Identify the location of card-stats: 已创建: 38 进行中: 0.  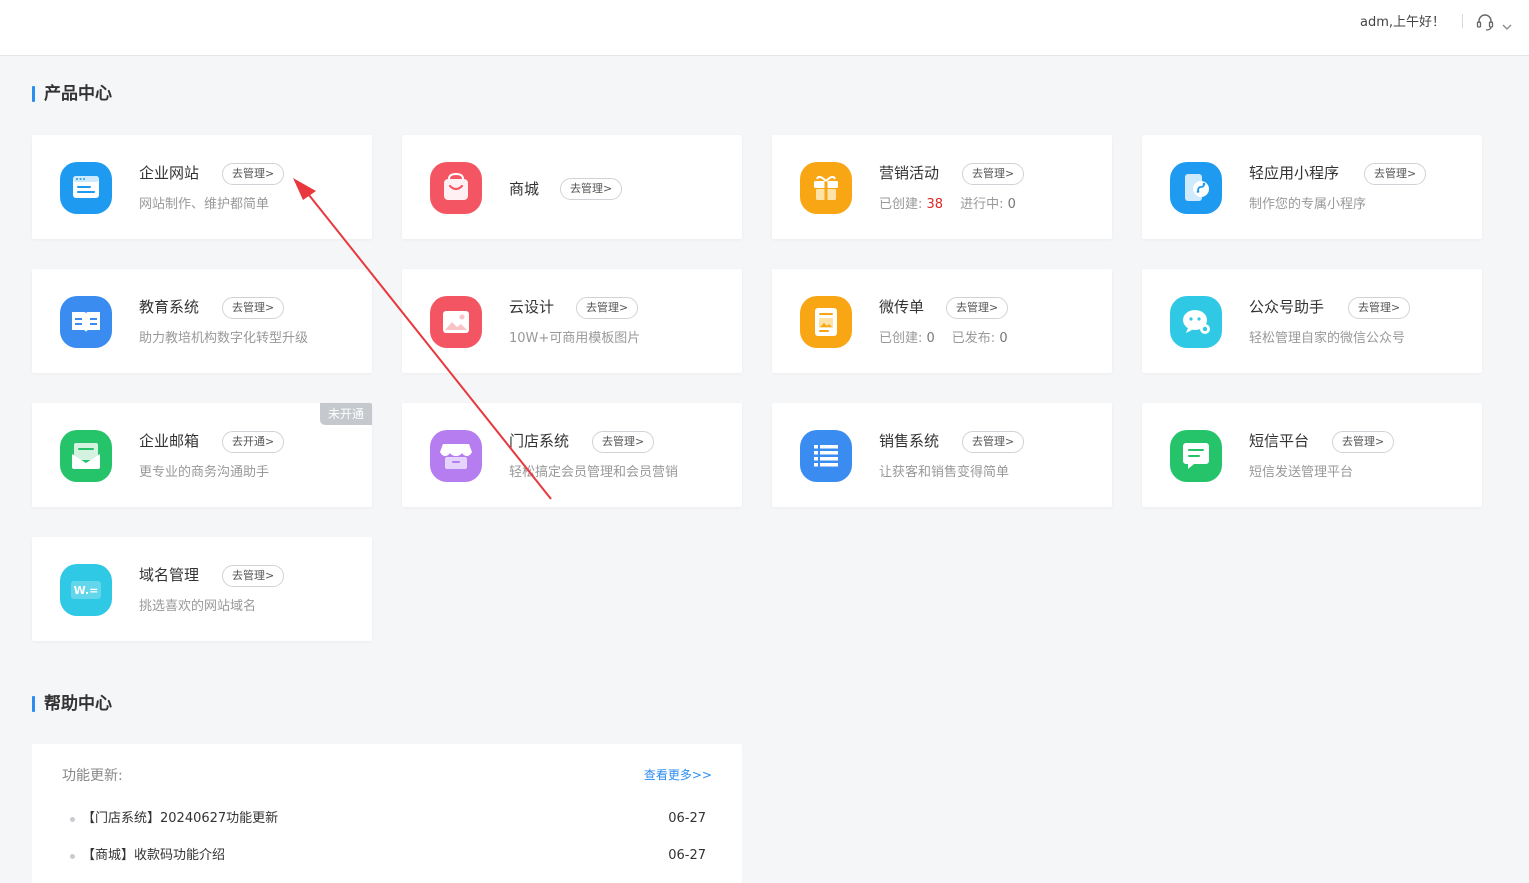
(947, 205).